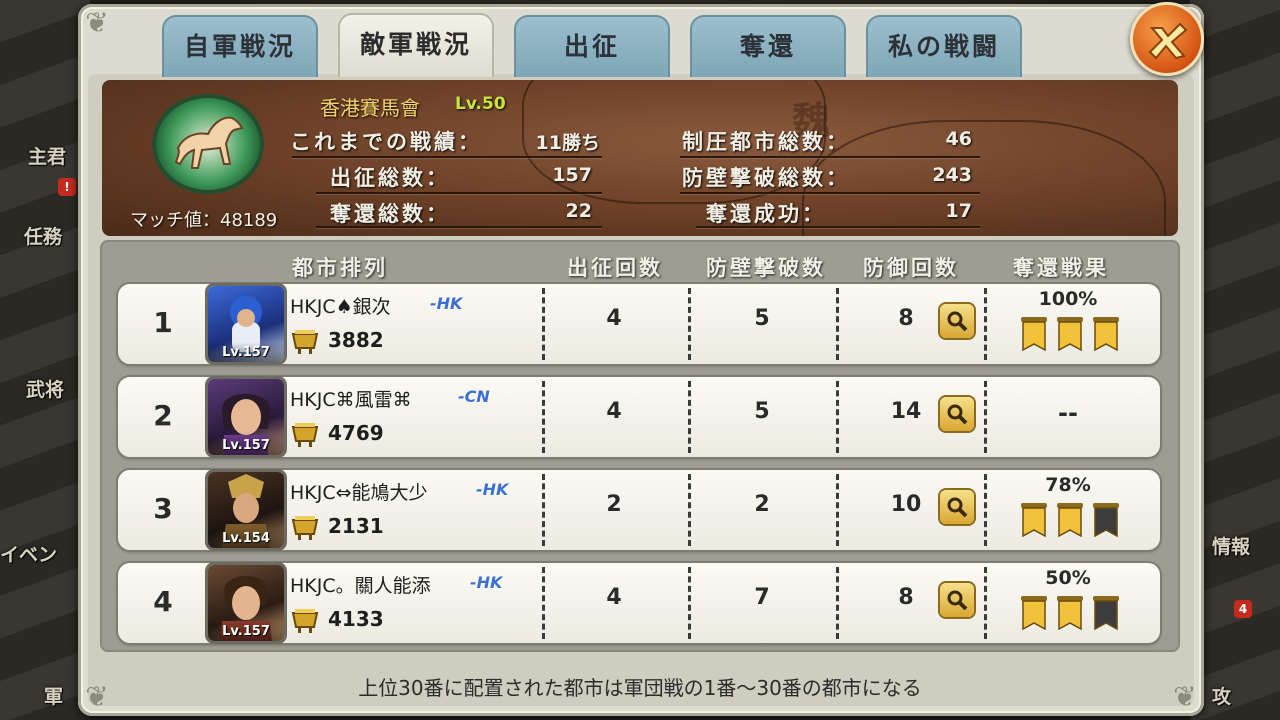  Describe the element at coordinates (1068, 578) in the screenshot. I see `recapture-rate: 50%` at that location.